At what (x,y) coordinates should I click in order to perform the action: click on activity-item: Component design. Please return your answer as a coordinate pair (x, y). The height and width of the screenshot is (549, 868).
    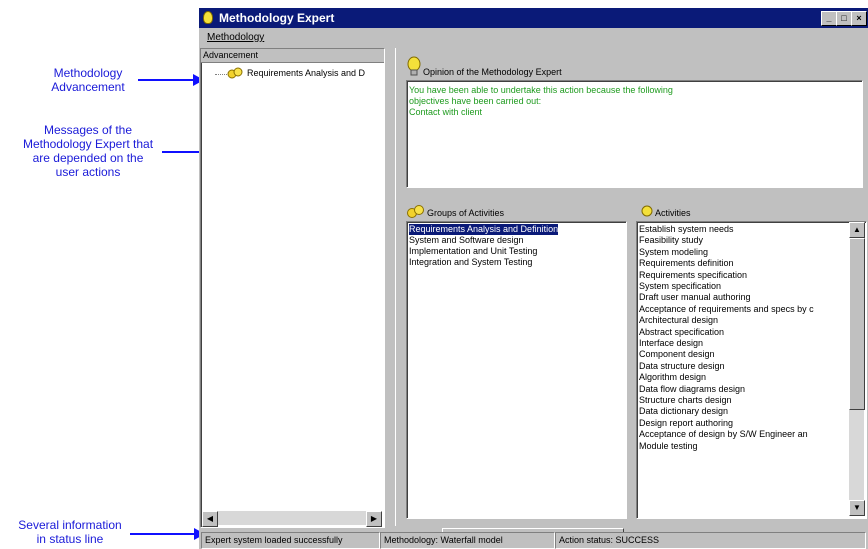
    Looking at the image, I should click on (677, 354).